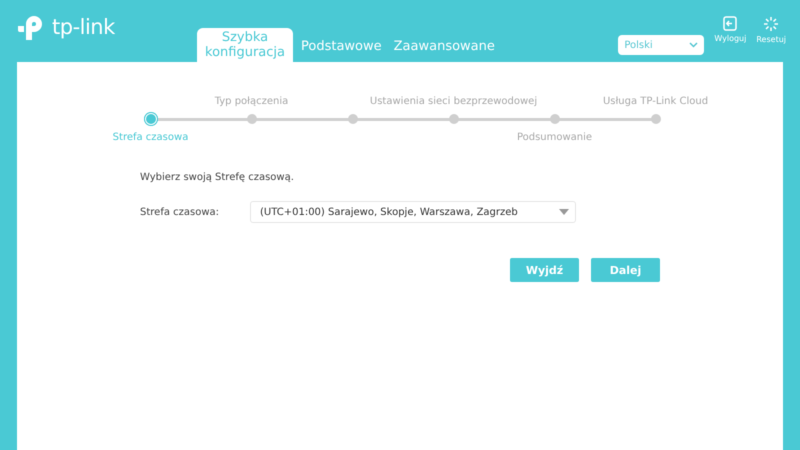 Image resolution: width=800 pixels, height=450 pixels. Describe the element at coordinates (251, 101) in the screenshot. I see `step-label: Typ połączenia` at that location.